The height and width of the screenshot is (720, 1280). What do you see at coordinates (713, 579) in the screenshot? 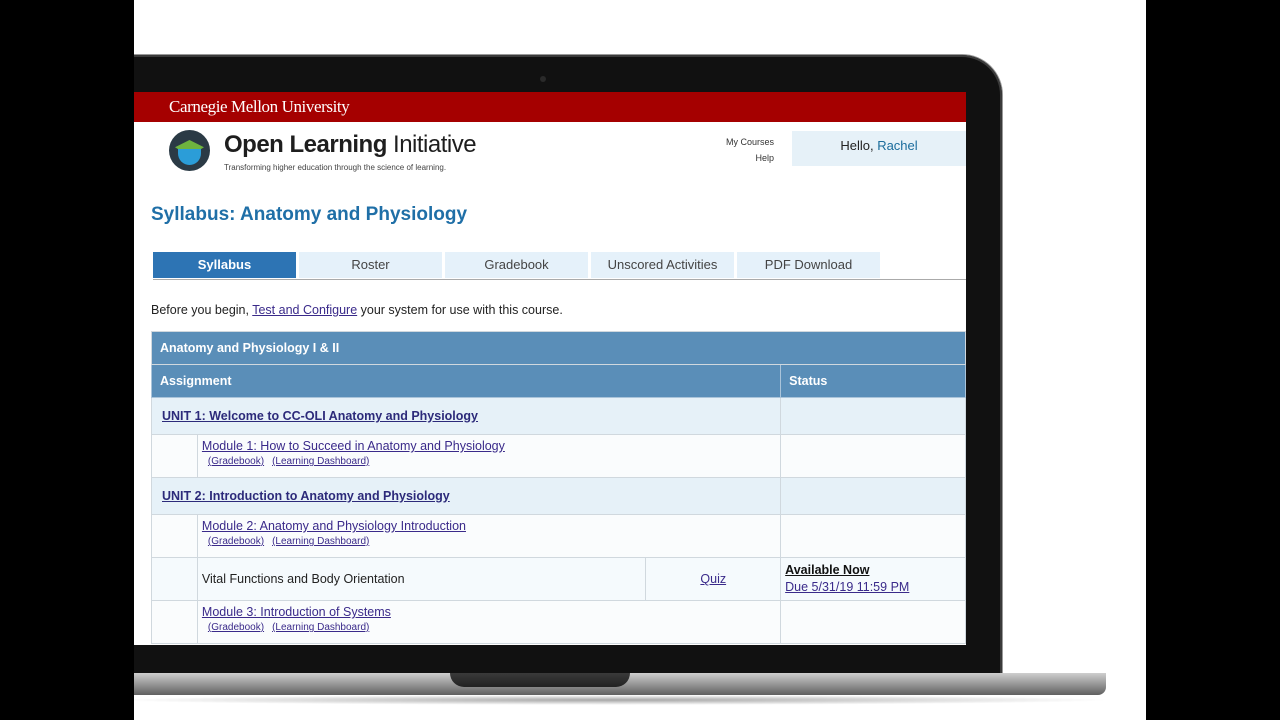
I see `quiz-link: Quiz` at bounding box center [713, 579].